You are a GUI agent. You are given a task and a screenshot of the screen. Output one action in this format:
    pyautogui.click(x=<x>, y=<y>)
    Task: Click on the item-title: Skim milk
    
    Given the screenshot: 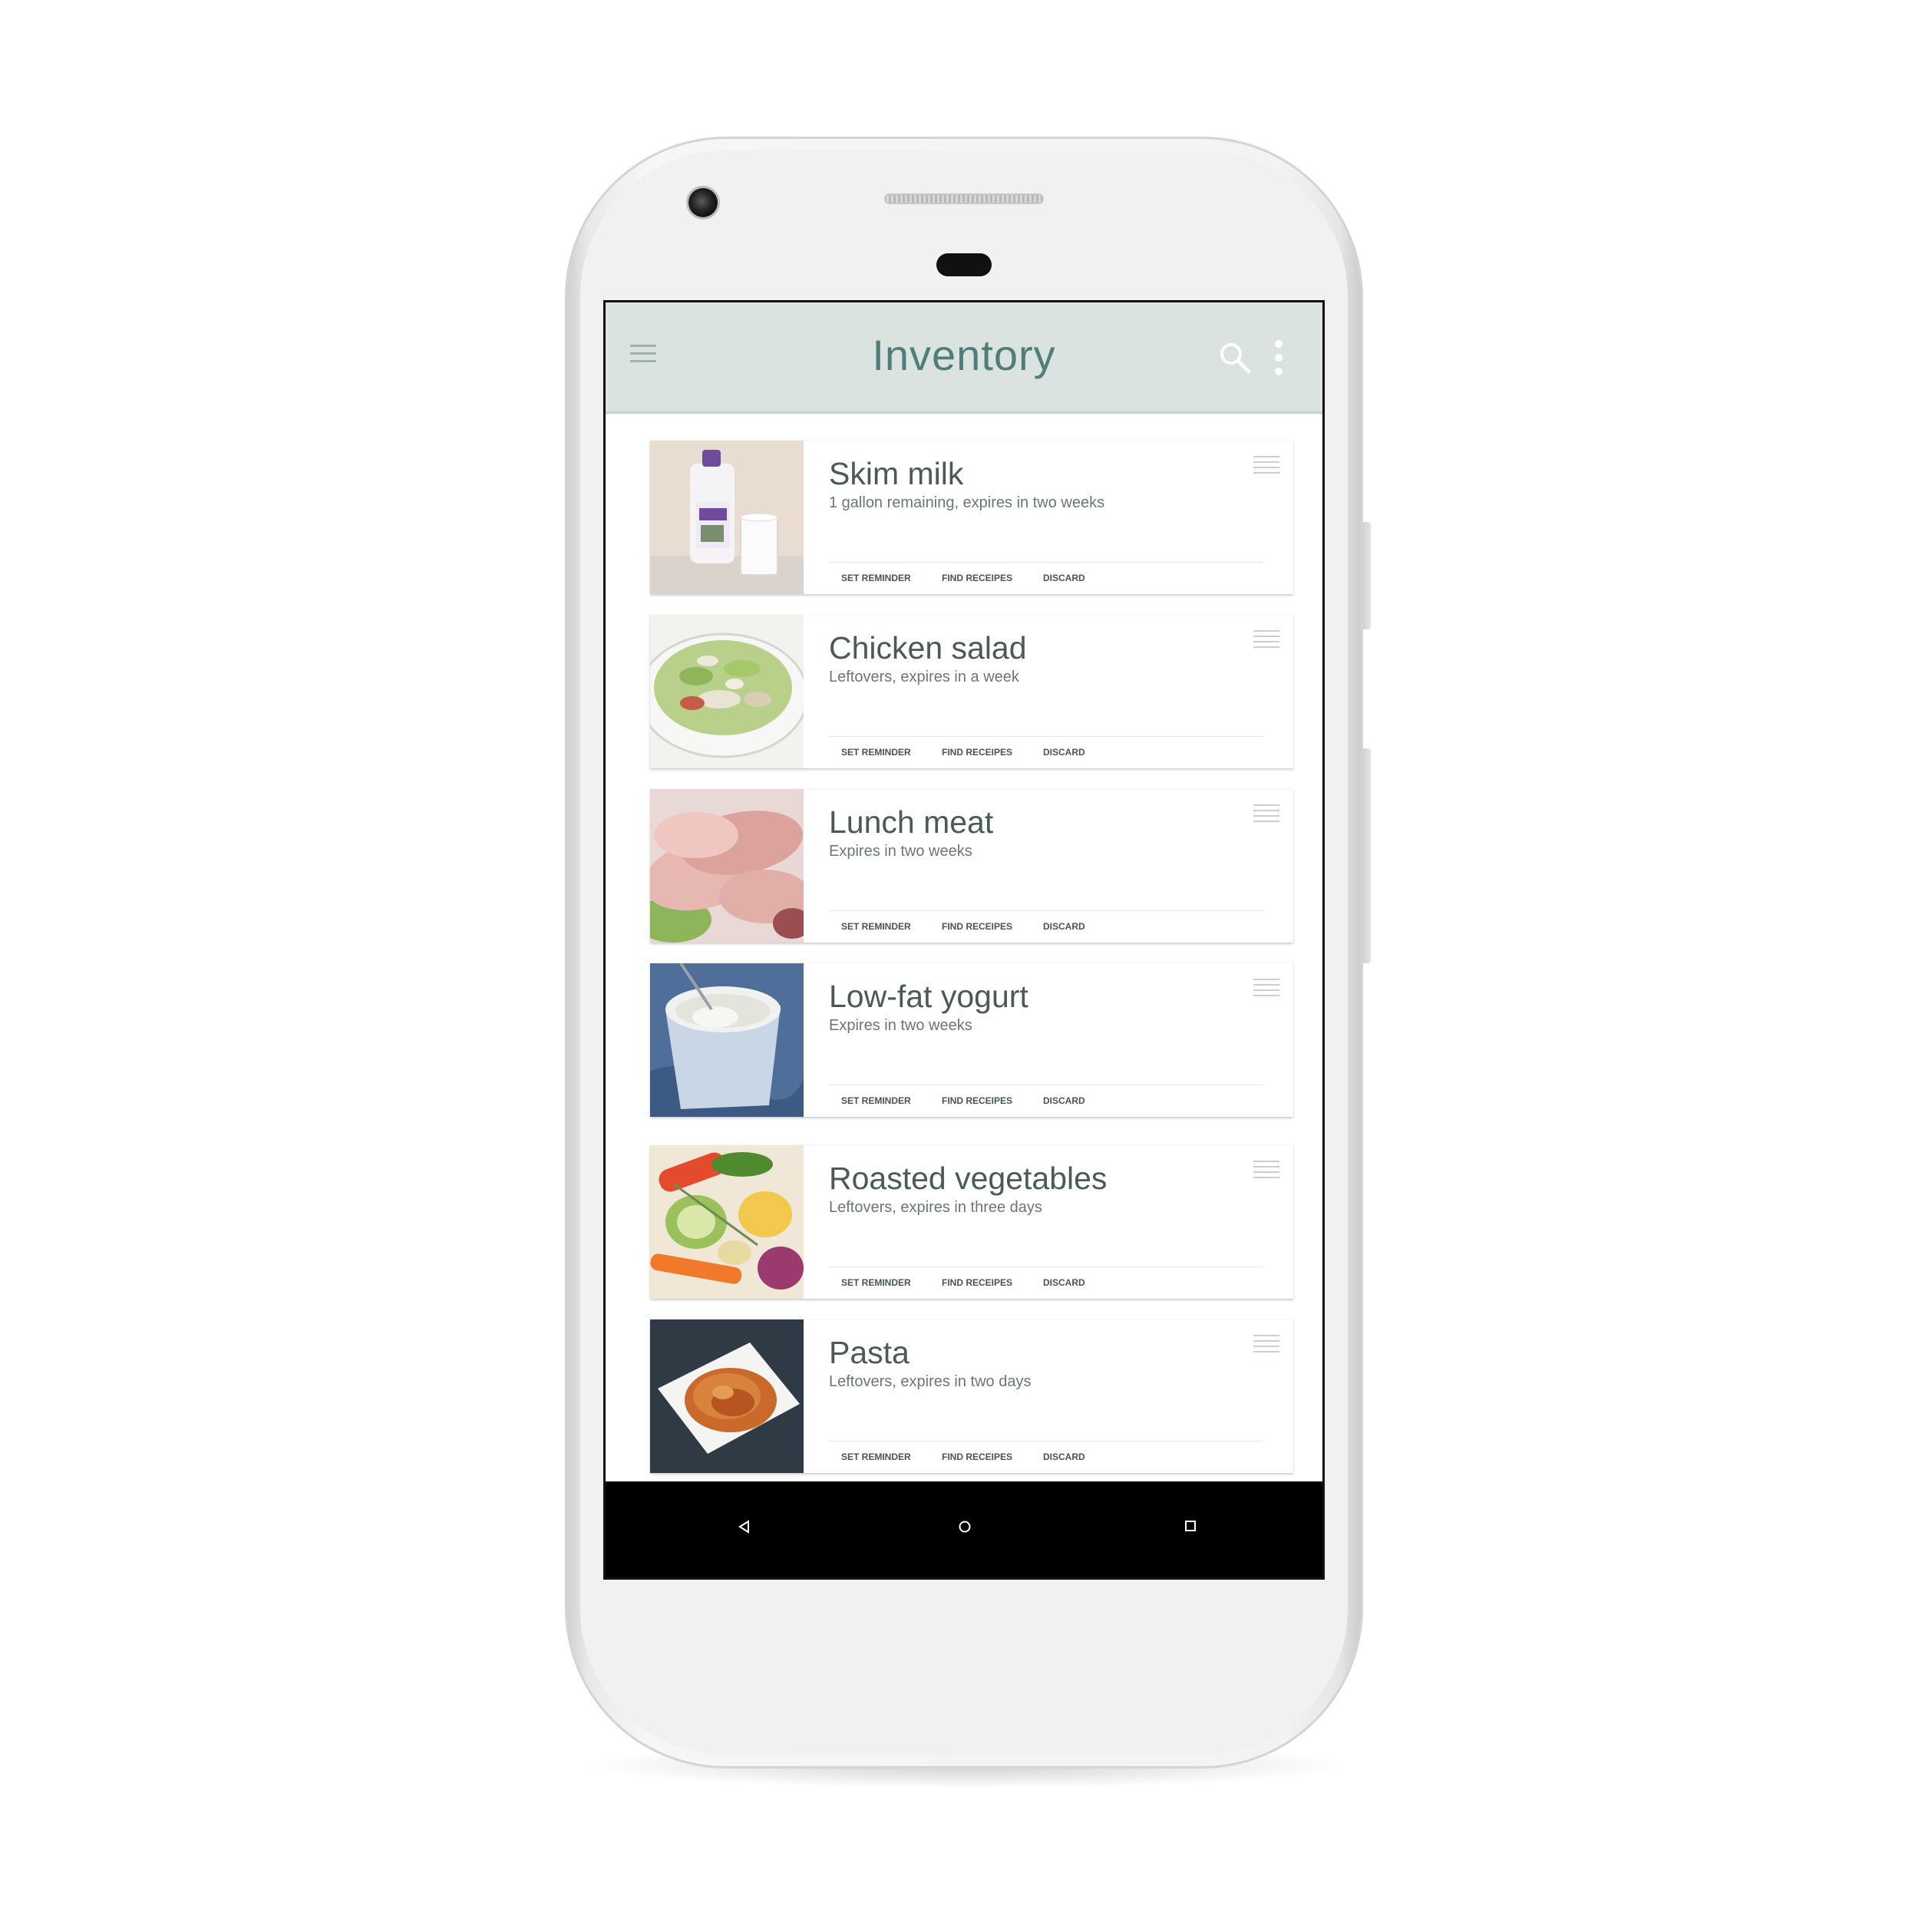 What is the action you would take?
    pyautogui.click(x=897, y=473)
    